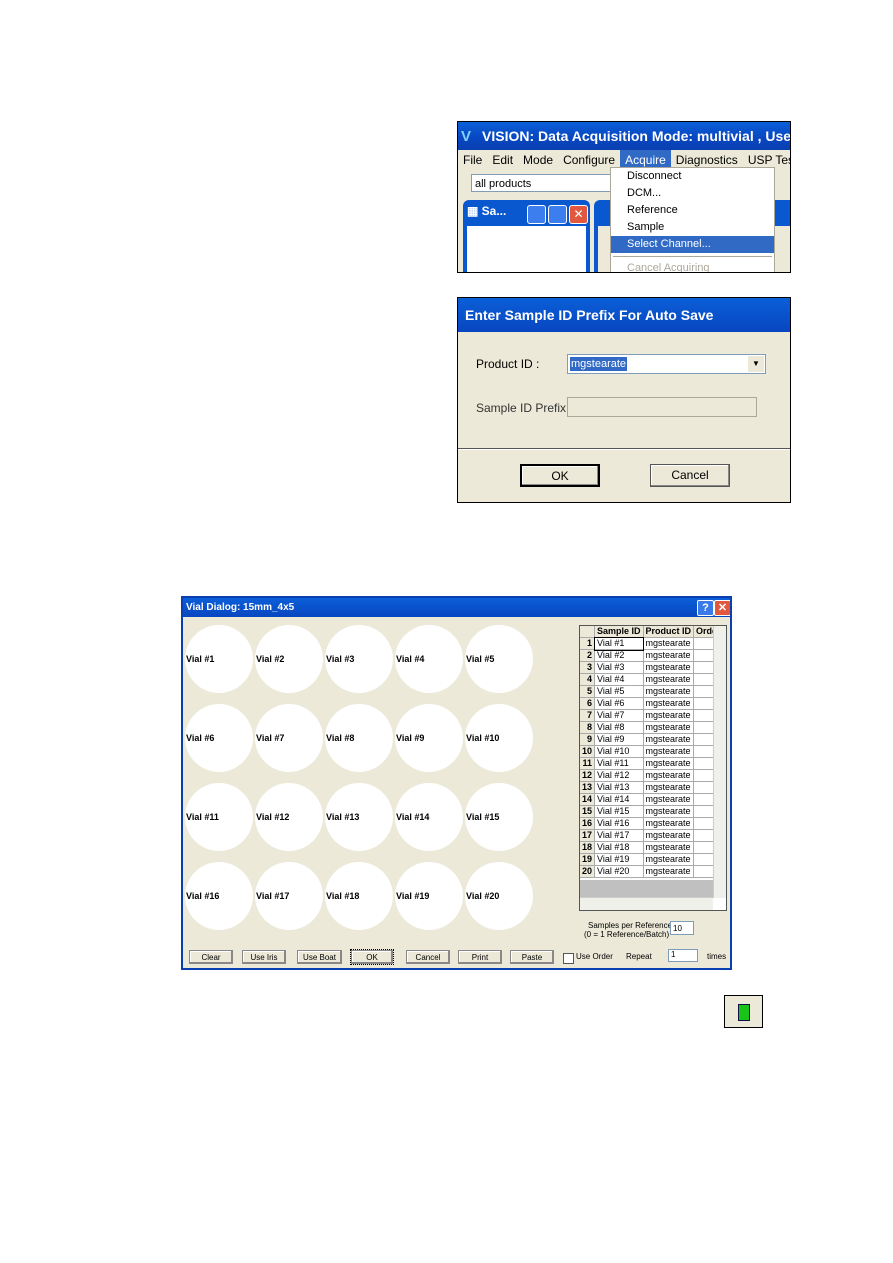 This screenshot has width=893, height=1263. Describe the element at coordinates (619, 715) in the screenshot. I see `sample-id-cell: Vial #7` at that location.